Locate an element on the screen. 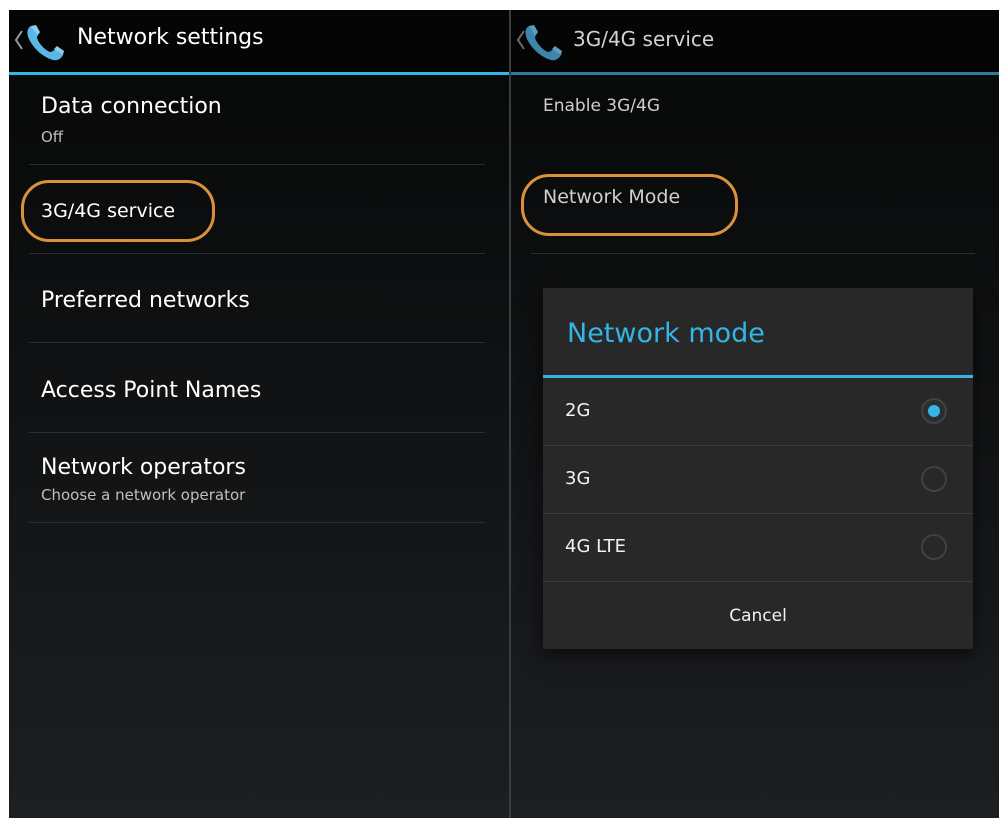 The height and width of the screenshot is (818, 999). list-item-data-connection: Data connection Off is located at coordinates (257, 129).